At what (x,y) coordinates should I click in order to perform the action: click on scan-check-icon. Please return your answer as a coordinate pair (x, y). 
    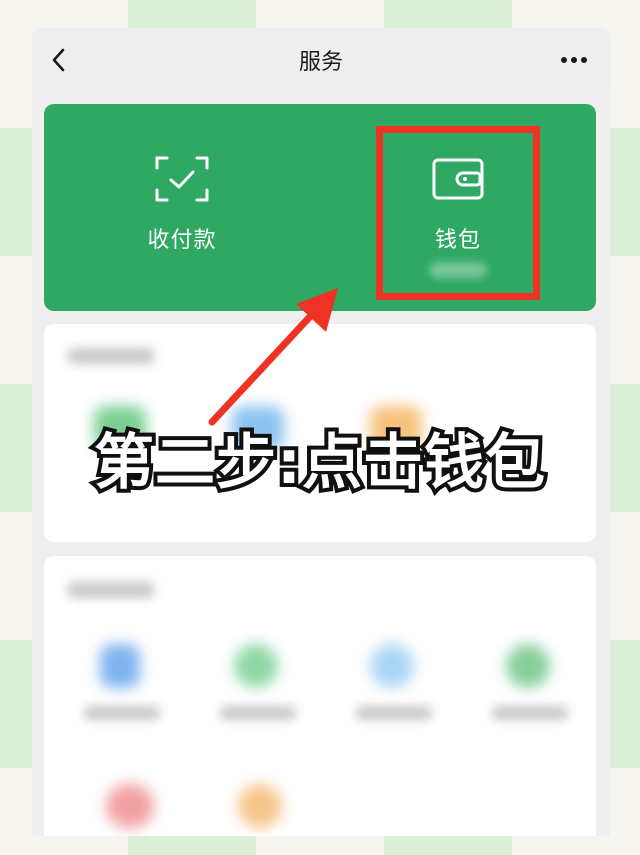
    Looking at the image, I should click on (182, 179).